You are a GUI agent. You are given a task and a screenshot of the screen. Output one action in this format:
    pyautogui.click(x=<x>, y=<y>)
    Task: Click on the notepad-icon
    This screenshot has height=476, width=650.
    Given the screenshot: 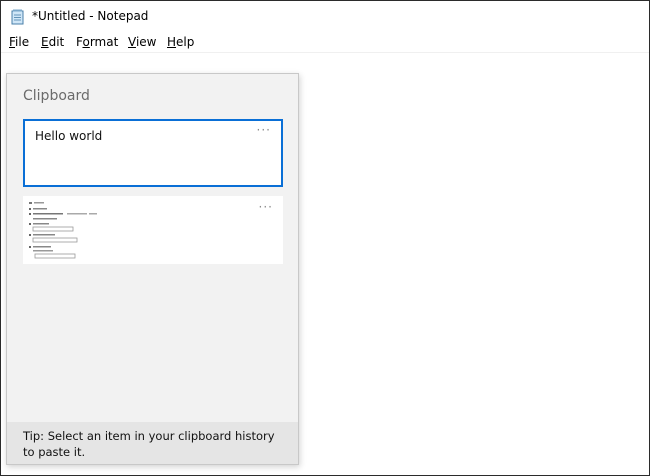 What is the action you would take?
    pyautogui.click(x=17, y=17)
    